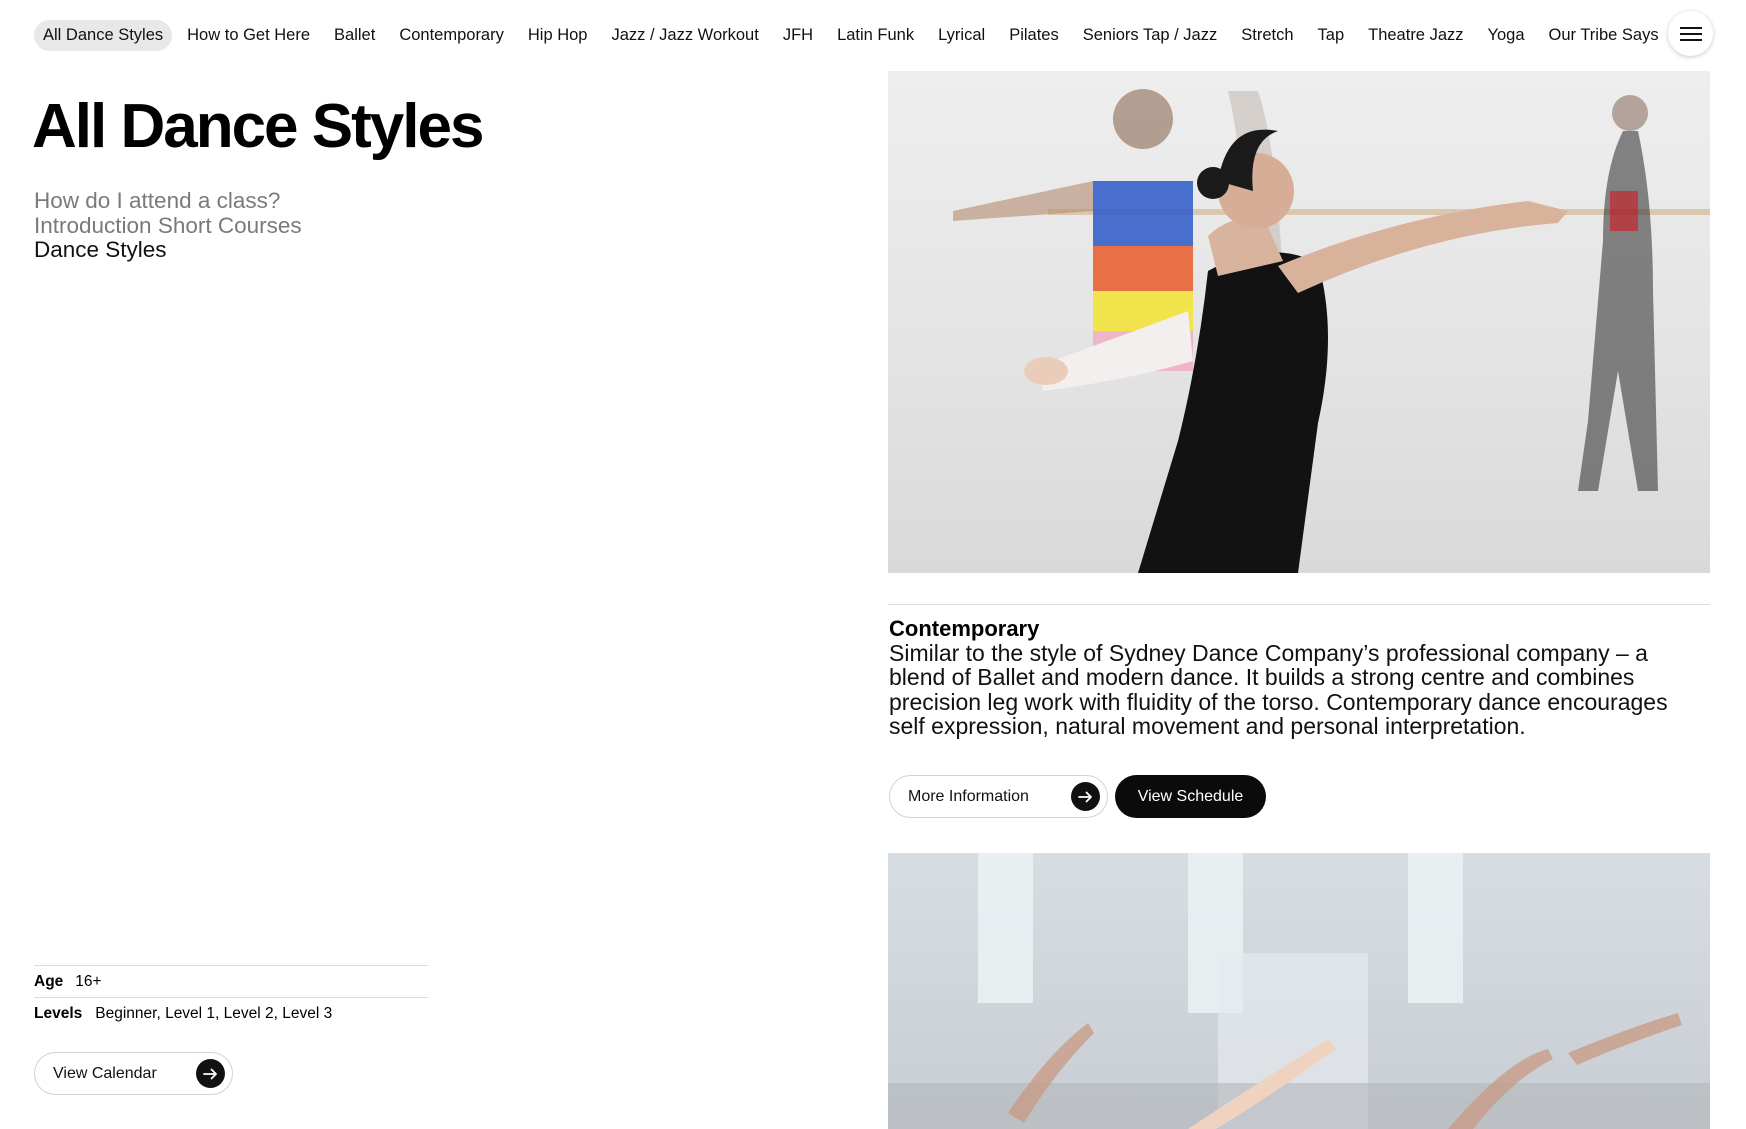 This screenshot has width=1746, height=1129. Describe the element at coordinates (88, 981) in the screenshot. I see `age-value: 16+` at that location.